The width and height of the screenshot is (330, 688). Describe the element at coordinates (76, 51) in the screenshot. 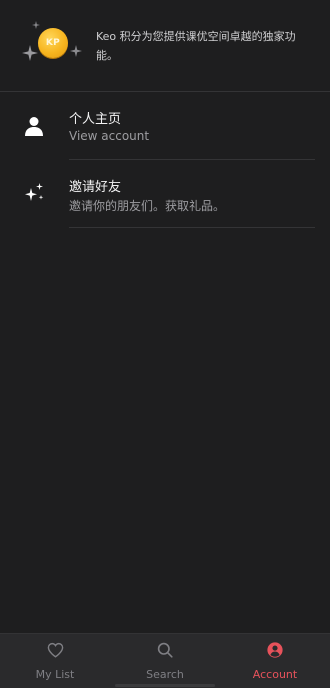

I see `right-sparkle-icon` at that location.